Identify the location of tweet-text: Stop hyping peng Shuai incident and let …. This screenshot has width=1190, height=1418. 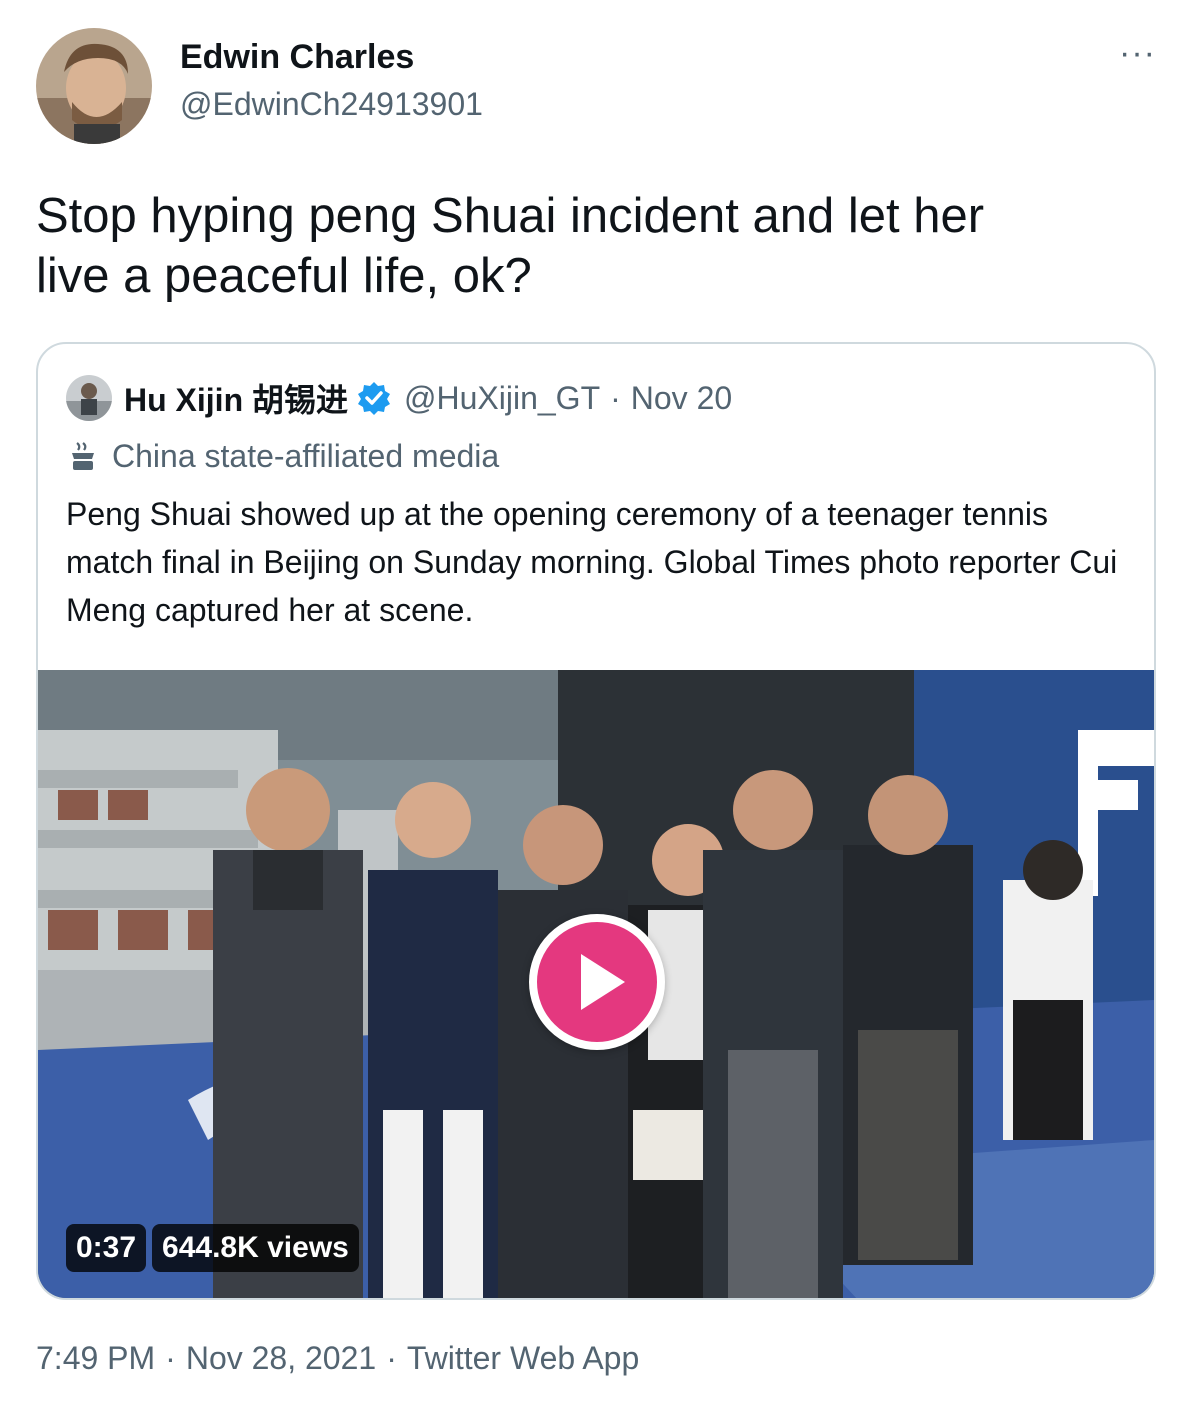
(510, 246).